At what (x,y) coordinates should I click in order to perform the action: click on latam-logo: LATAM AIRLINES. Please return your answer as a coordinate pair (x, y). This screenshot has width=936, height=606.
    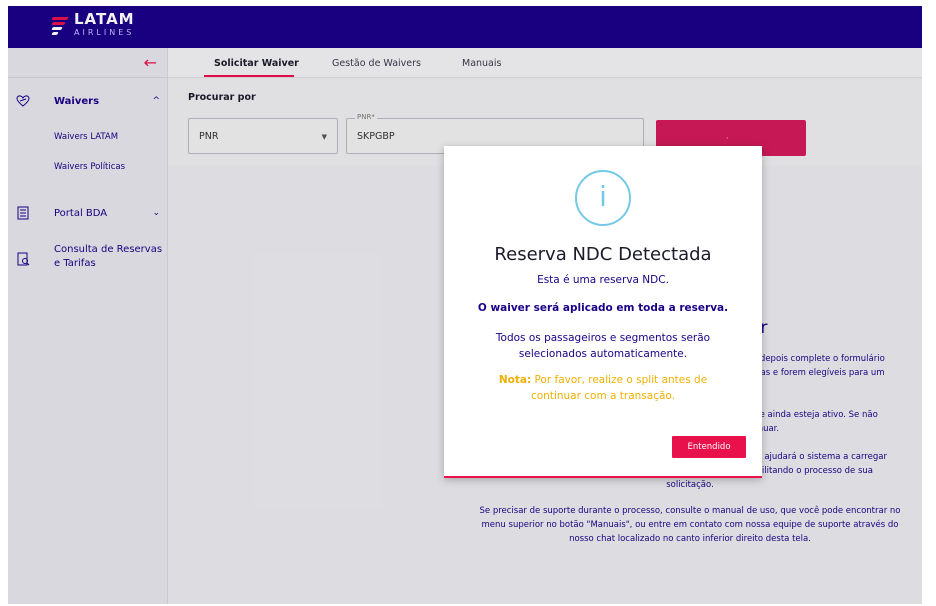
    Looking at the image, I should click on (93, 23).